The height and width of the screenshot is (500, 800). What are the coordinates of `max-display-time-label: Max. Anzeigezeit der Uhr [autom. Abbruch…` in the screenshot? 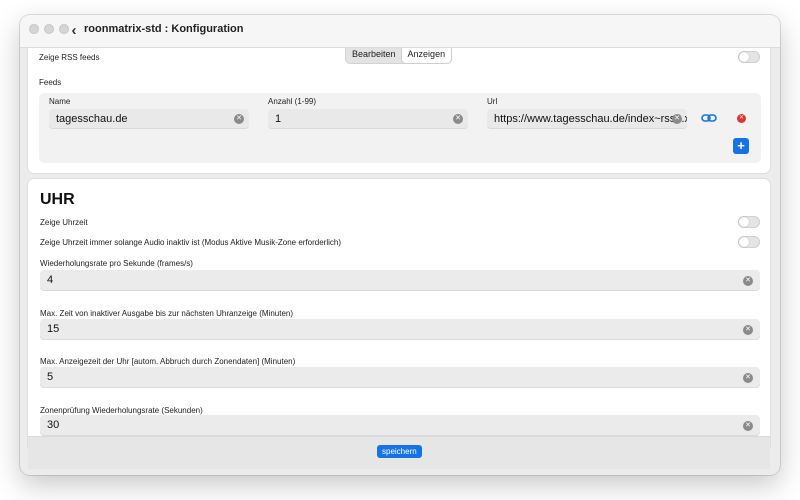 It's located at (168, 361).